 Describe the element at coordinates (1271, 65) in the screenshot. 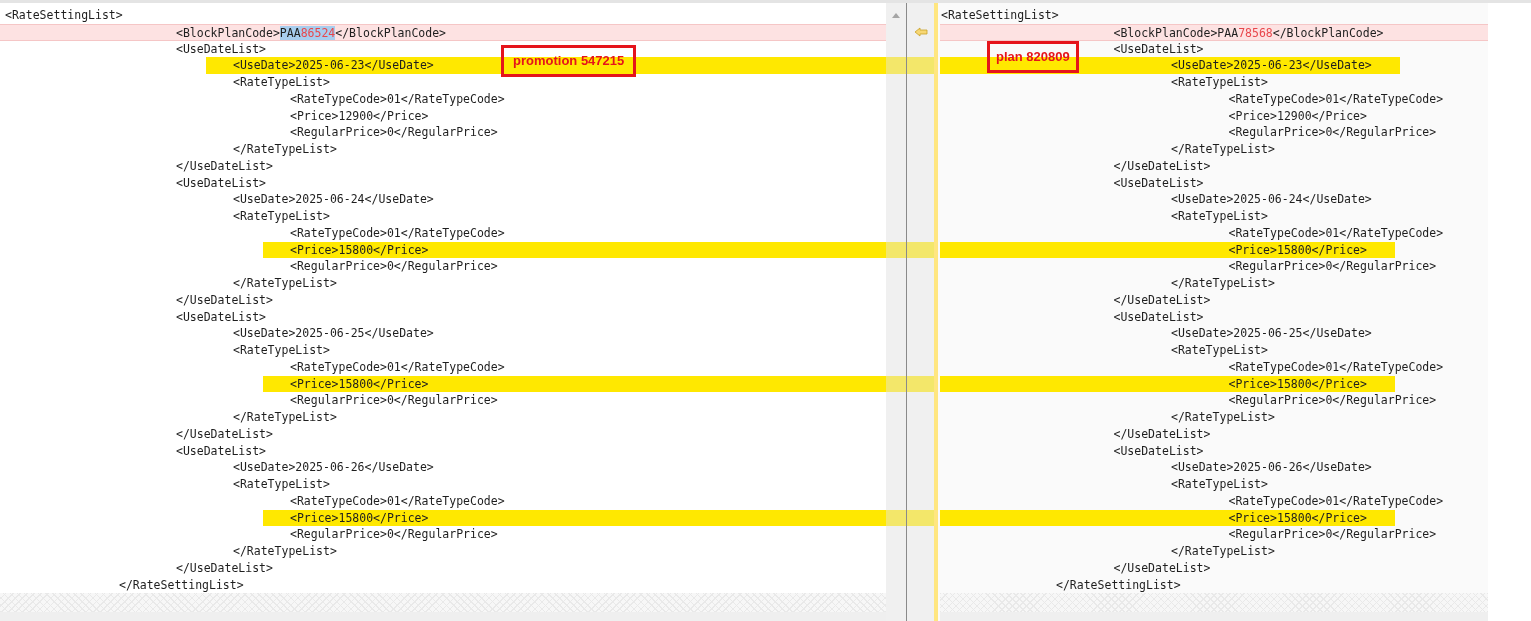

I see `code-line: <UseDate>2025-06-23</UseDate>` at that location.